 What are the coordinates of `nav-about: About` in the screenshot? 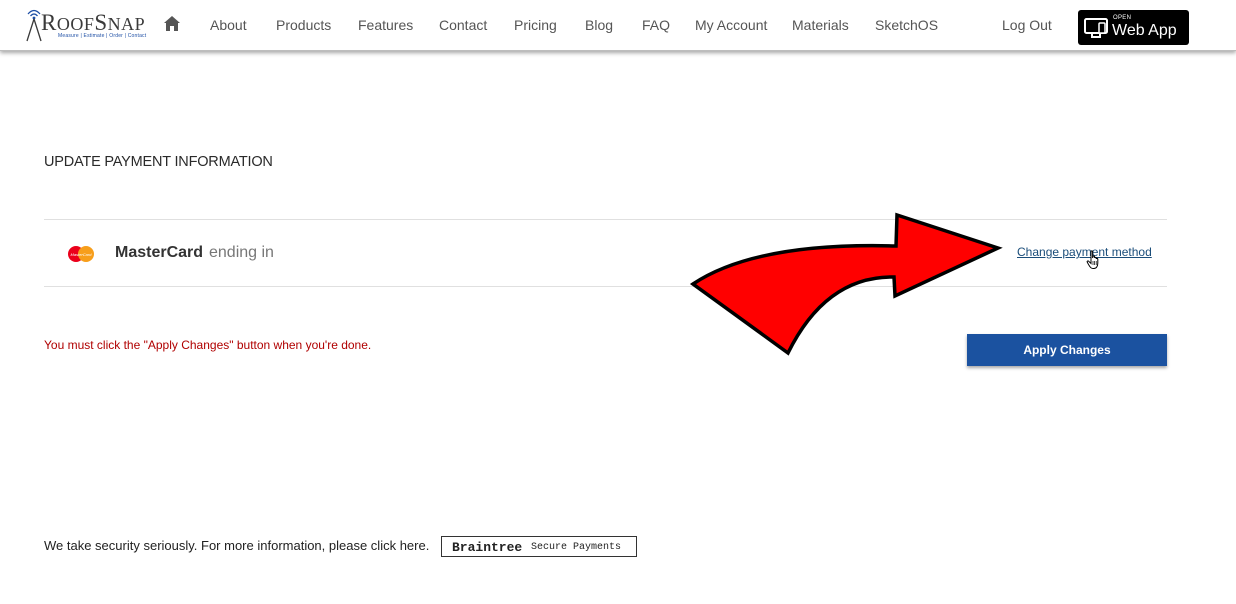 It's located at (228, 25).